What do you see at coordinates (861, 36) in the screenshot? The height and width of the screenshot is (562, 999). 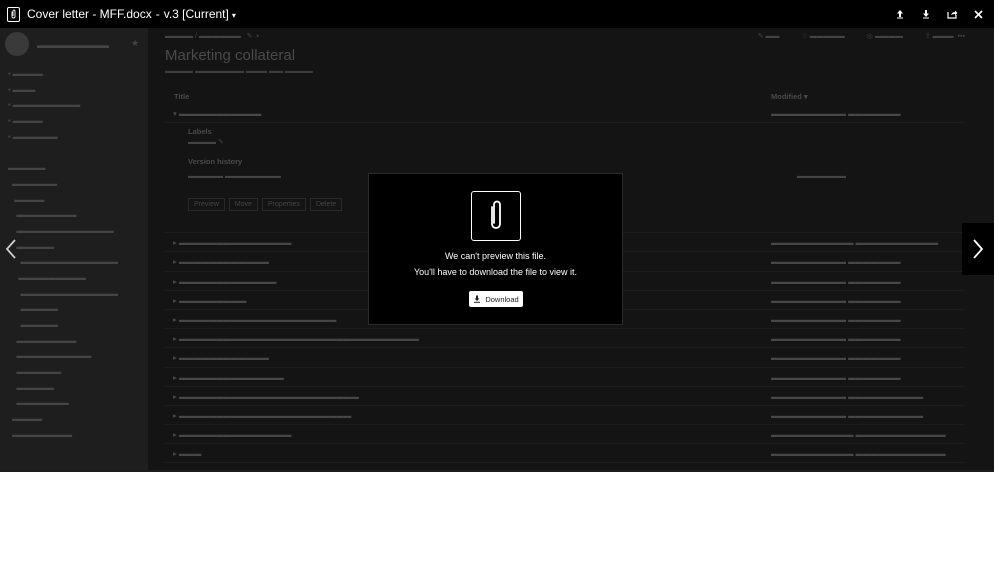 I see `page-actions: ✎ ▬▬ ☆ ▬▬▬▬▬ ◎ ▬▬▬▬ ⇪ ▬▬▬ ▪▪▪` at bounding box center [861, 36].